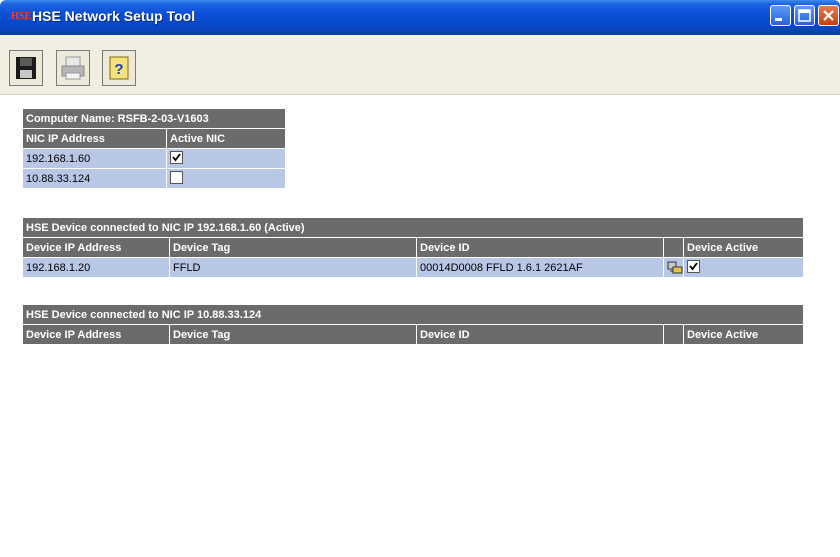 The image size is (840, 557). What do you see at coordinates (743, 267) in the screenshot?
I see `device-active-cell` at bounding box center [743, 267].